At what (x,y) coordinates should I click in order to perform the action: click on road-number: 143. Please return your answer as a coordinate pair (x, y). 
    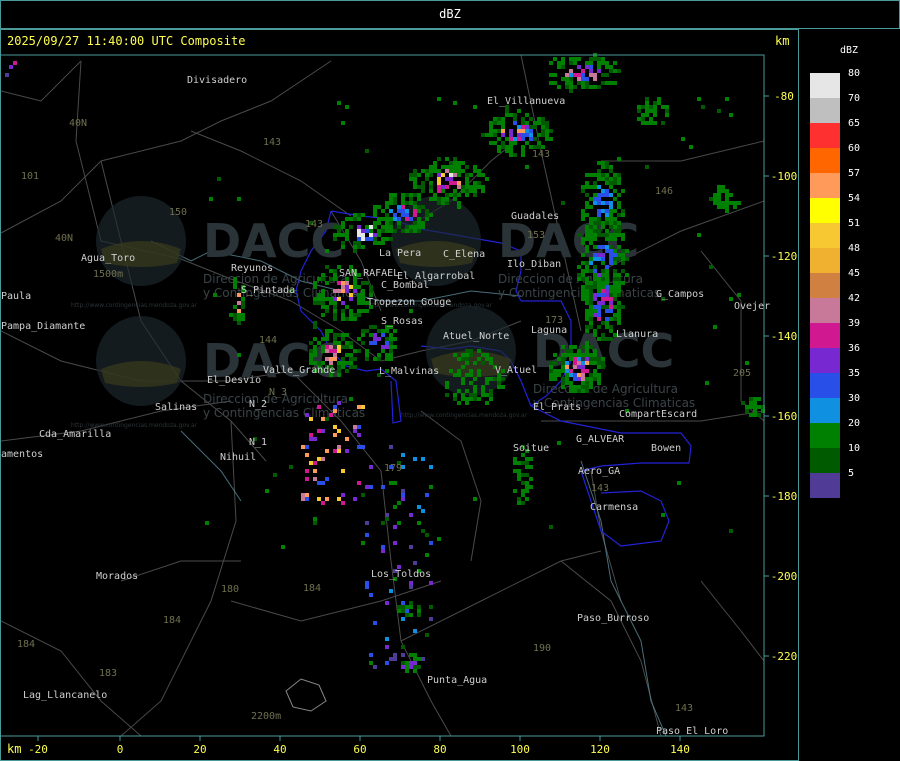
    Looking at the image, I should click on (600, 488).